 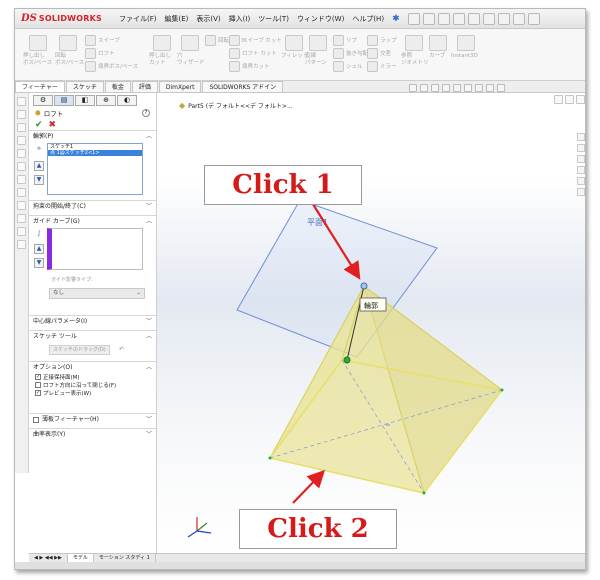 I want to click on intersect-button: 交差, so click(x=379, y=53).